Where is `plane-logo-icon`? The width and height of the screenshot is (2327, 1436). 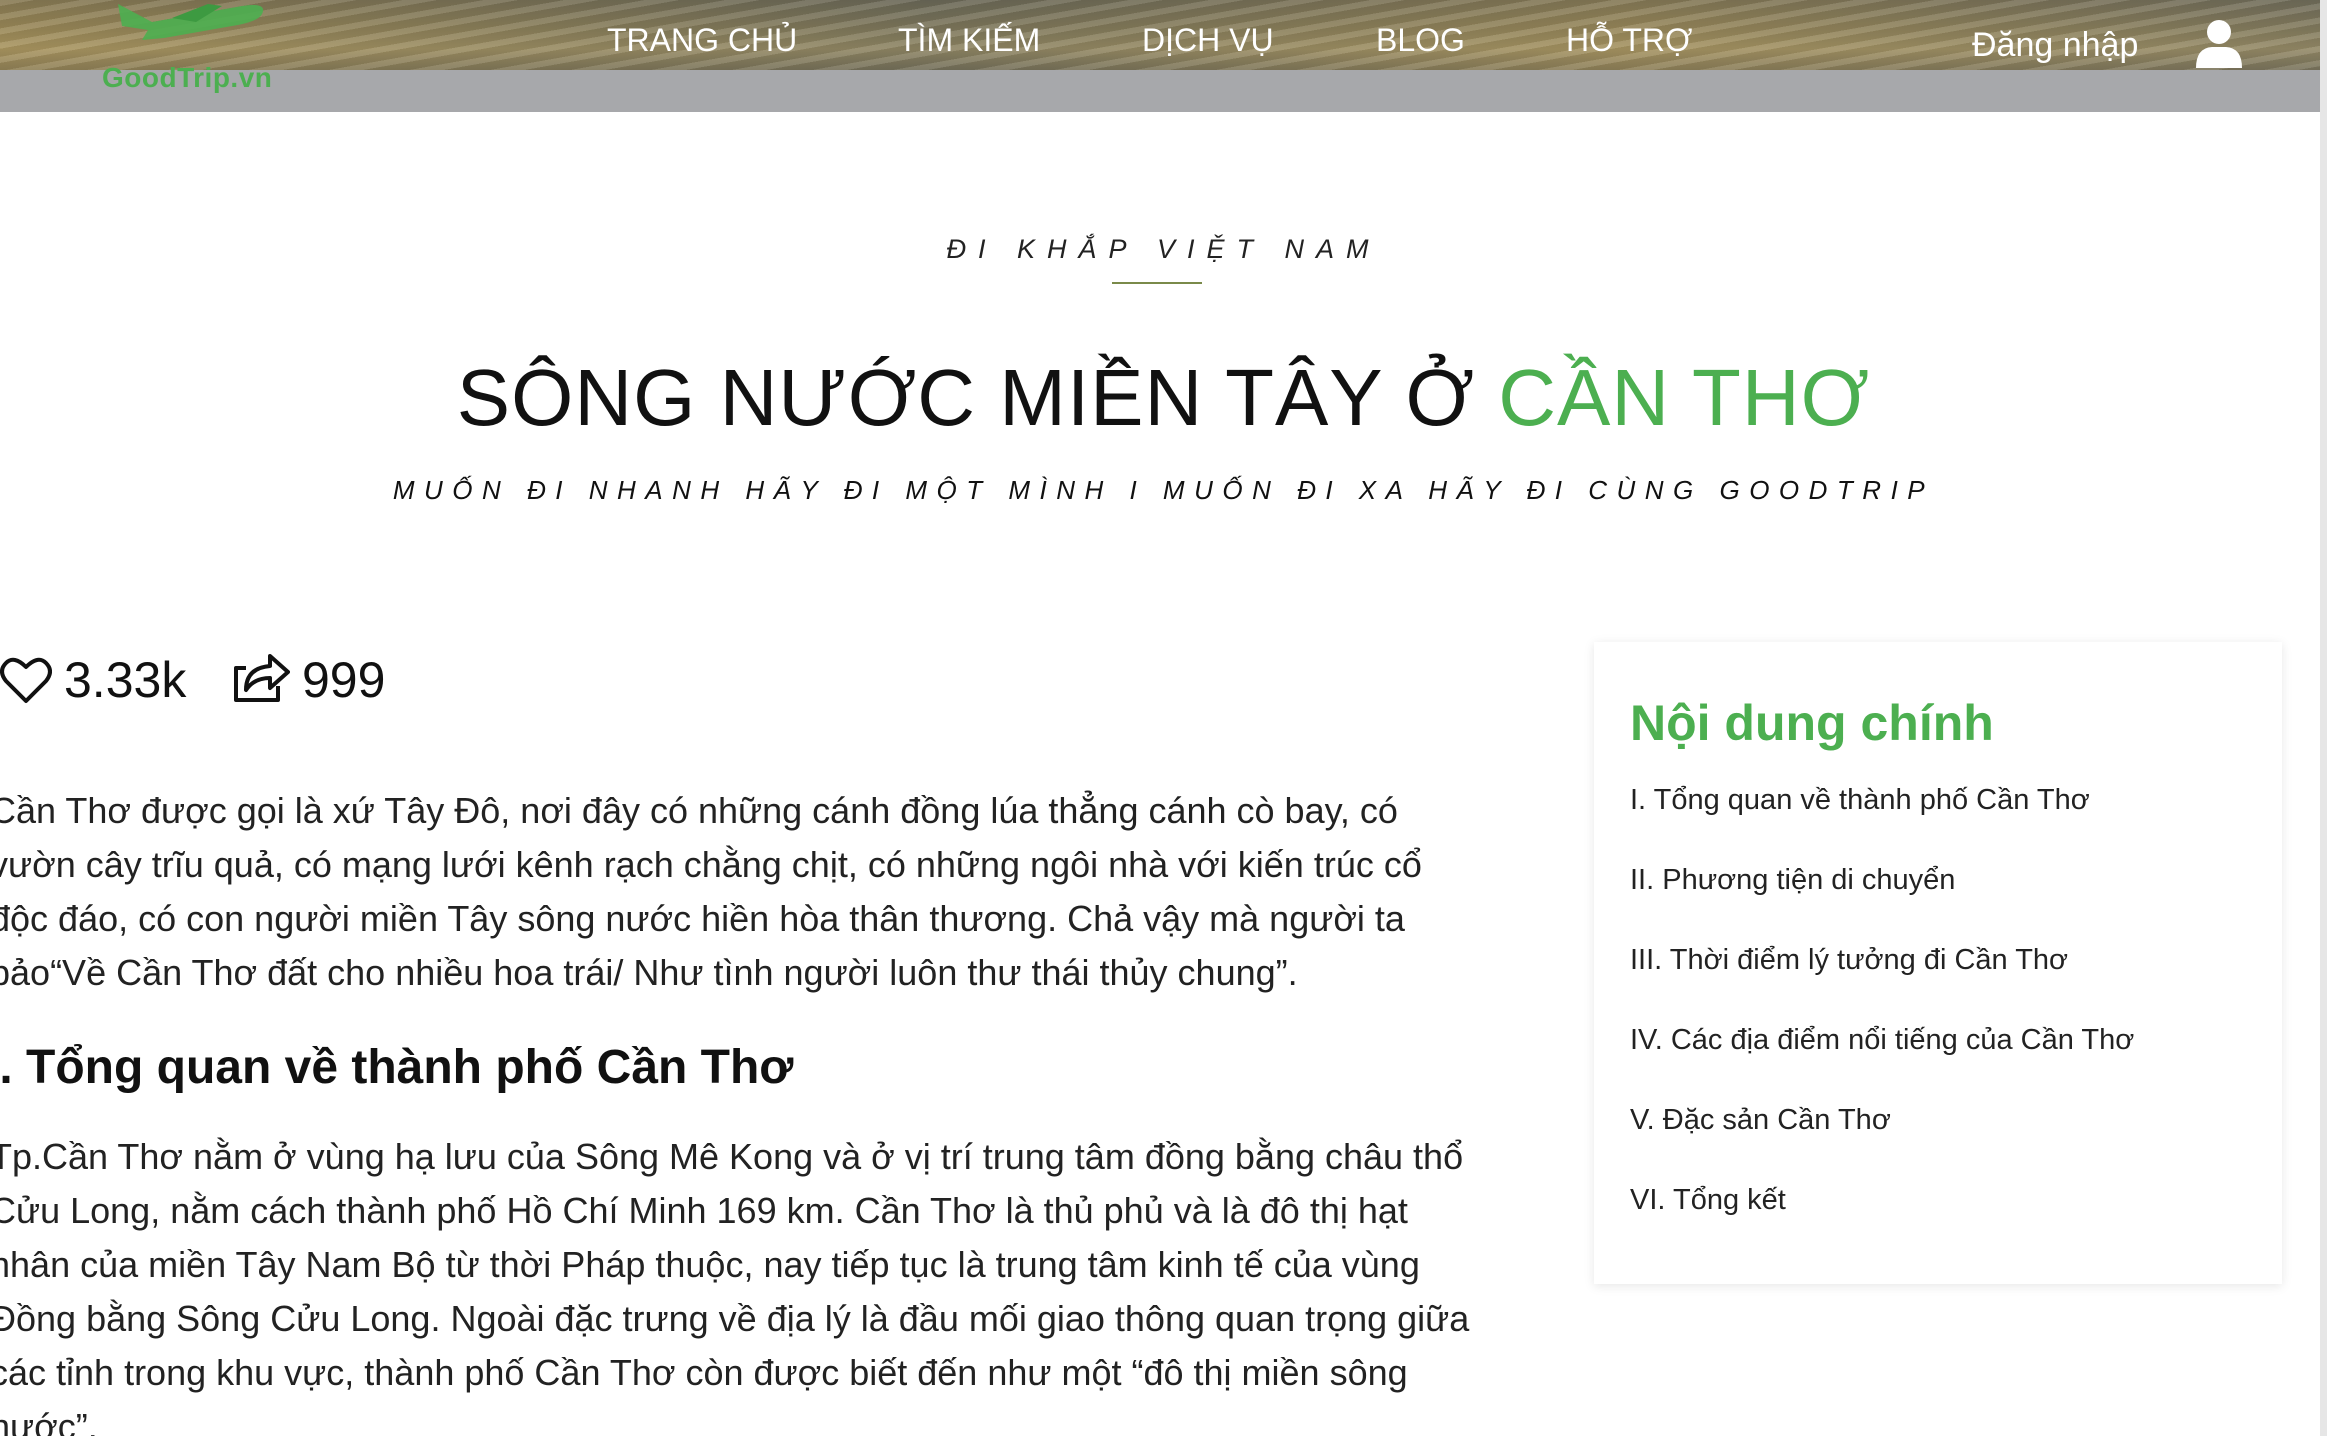 plane-logo-icon is located at coordinates (192, 22).